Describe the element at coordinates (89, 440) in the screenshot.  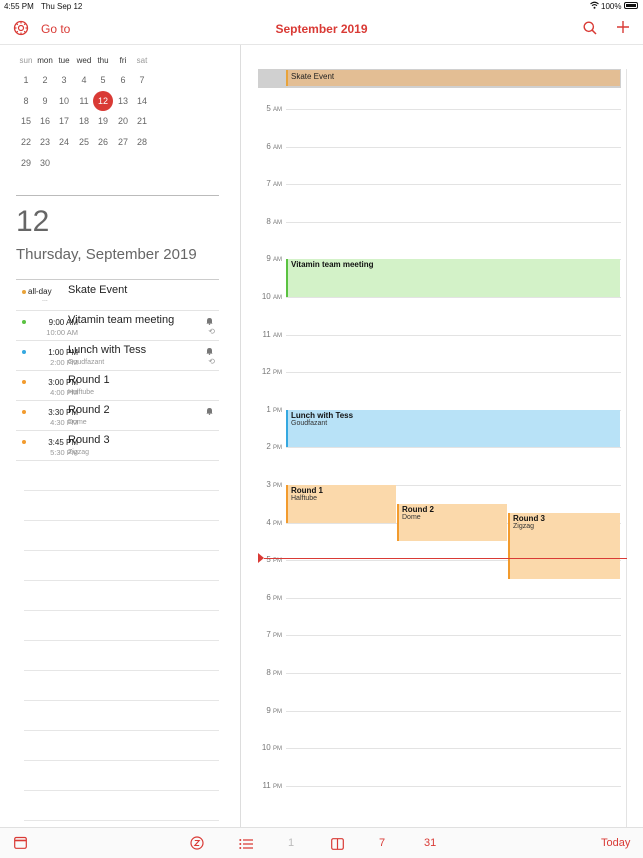
I see `agenda-title: Round 3` at that location.